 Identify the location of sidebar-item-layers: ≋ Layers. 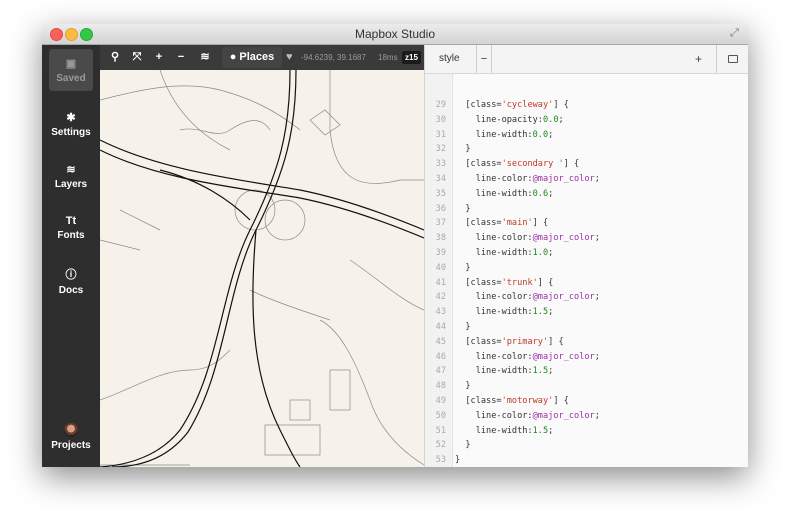
(71, 176).